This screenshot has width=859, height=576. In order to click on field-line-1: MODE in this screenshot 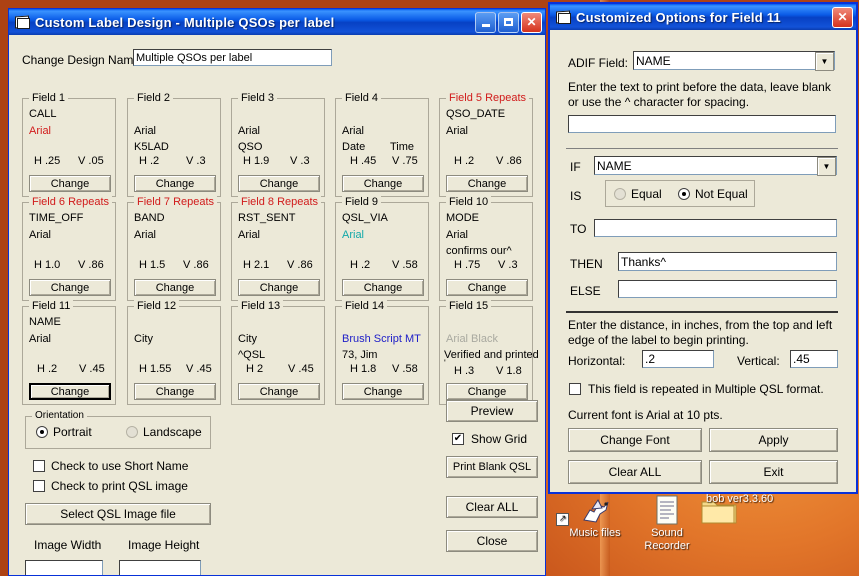, I will do `click(462, 218)`.